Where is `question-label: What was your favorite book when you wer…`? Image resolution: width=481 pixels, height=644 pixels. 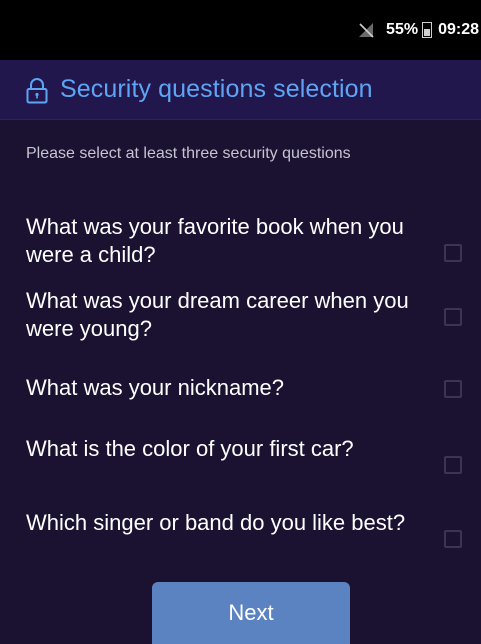 question-label: What was your favorite book when you wer… is located at coordinates (215, 240).